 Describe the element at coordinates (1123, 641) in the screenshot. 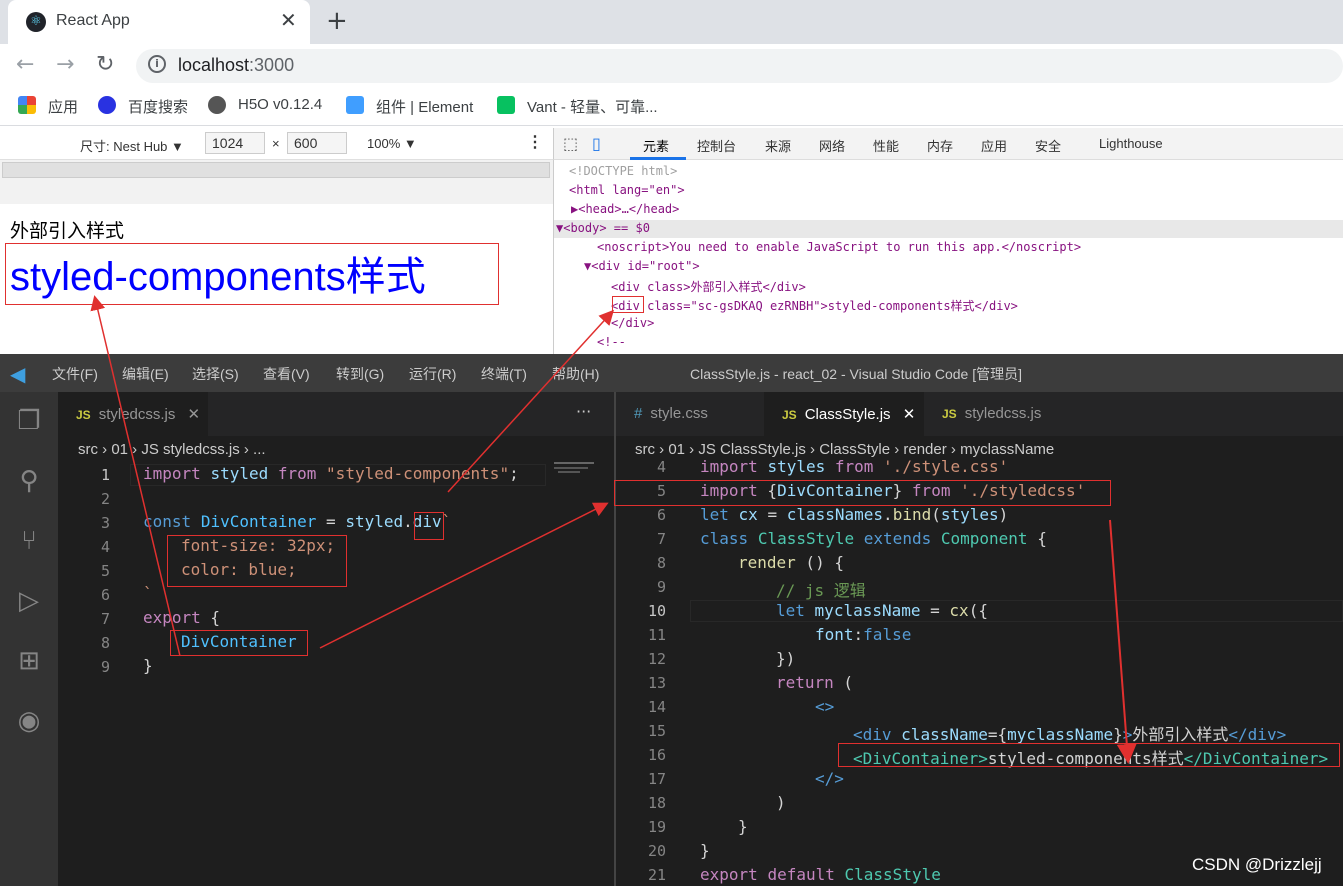

I see `arrow-import-to-jsx` at that location.